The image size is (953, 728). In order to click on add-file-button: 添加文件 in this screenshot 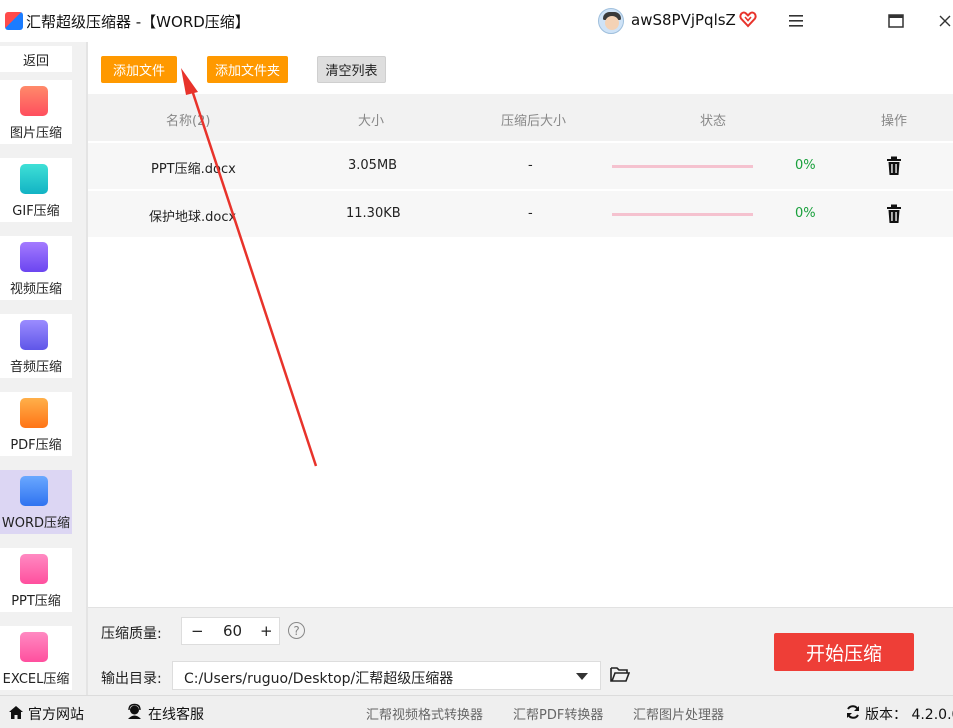, I will do `click(139, 69)`.